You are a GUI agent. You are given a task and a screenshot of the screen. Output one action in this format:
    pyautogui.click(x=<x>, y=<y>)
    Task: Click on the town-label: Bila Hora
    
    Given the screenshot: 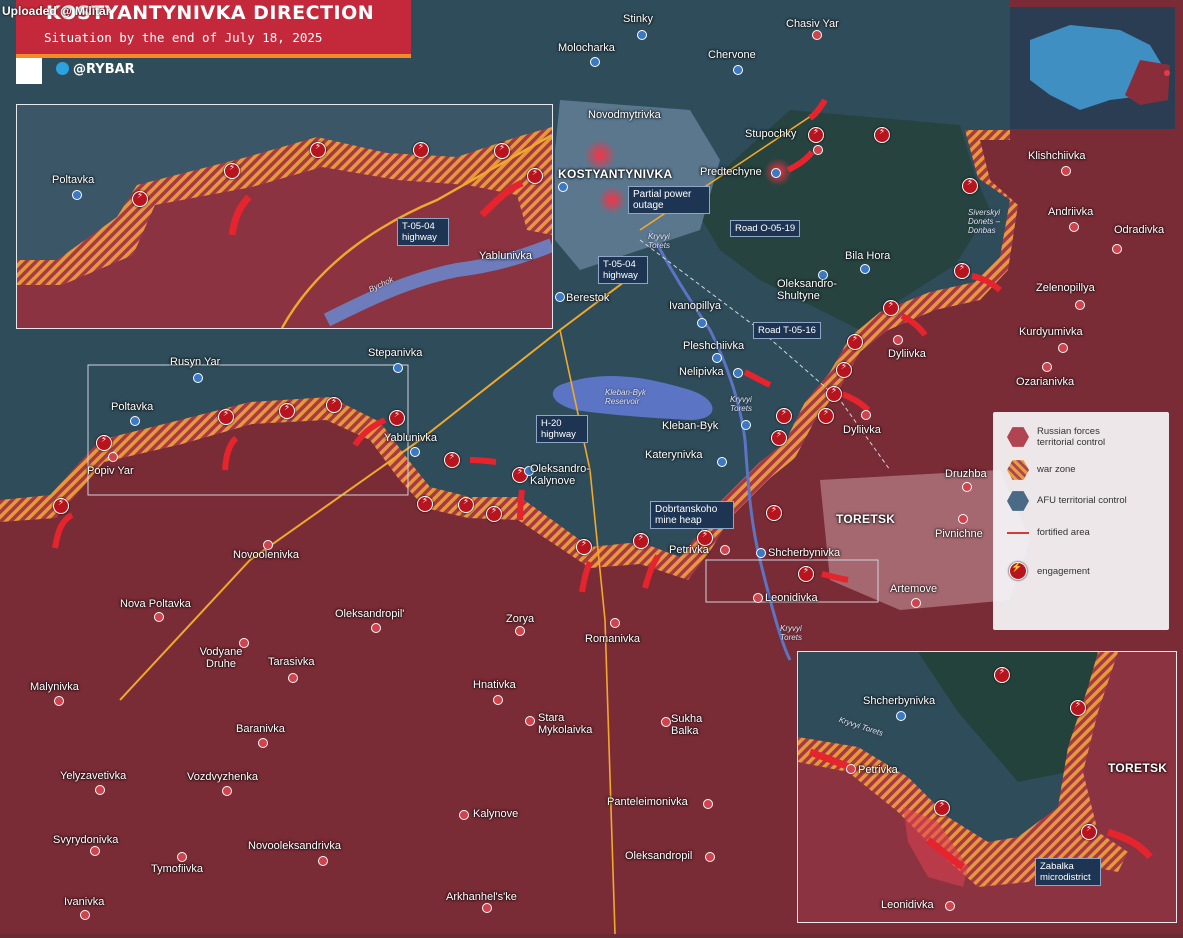 What is the action you would take?
    pyautogui.click(x=867, y=256)
    